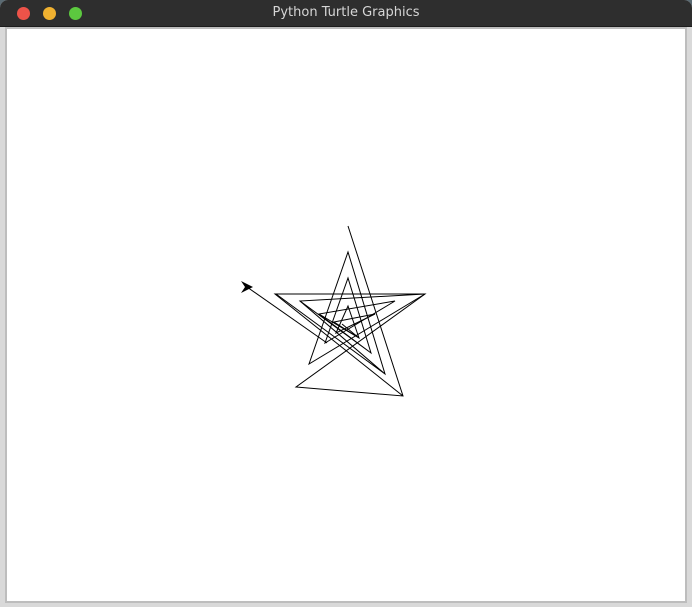 The height and width of the screenshot is (607, 692). Describe the element at coordinates (247, 287) in the screenshot. I see `turtle-arrow-icon` at that location.